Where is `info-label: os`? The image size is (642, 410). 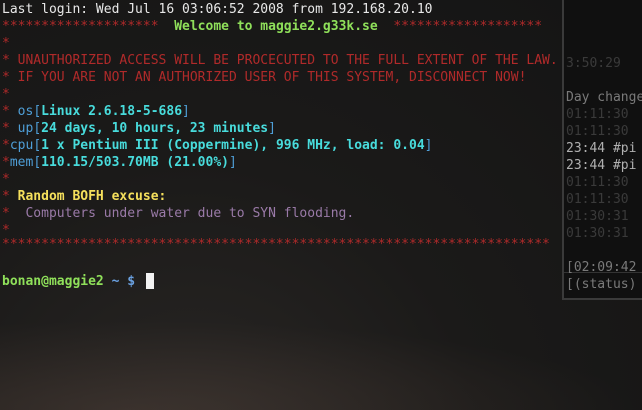 info-label: os is located at coordinates (21, 111).